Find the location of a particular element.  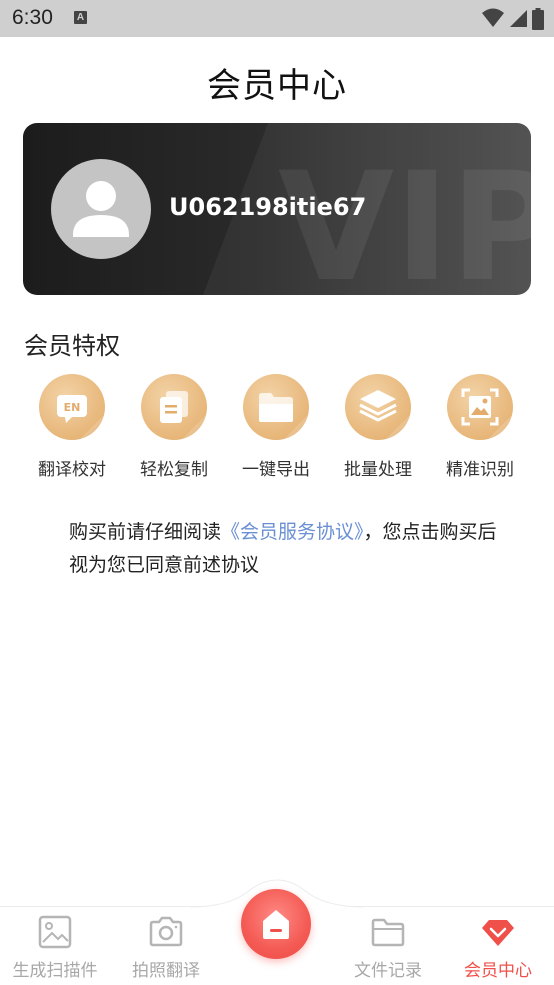

home-icon is located at coordinates (276, 924).